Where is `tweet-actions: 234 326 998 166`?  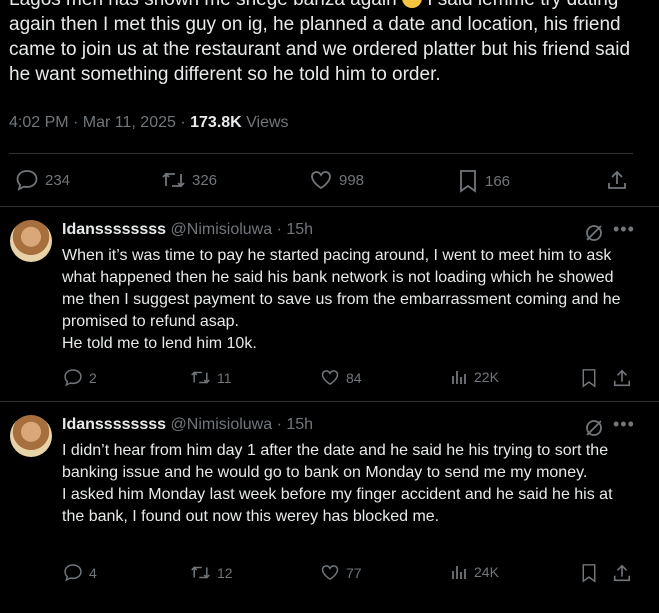 tweet-actions: 234 326 998 166 is located at coordinates (329, 180).